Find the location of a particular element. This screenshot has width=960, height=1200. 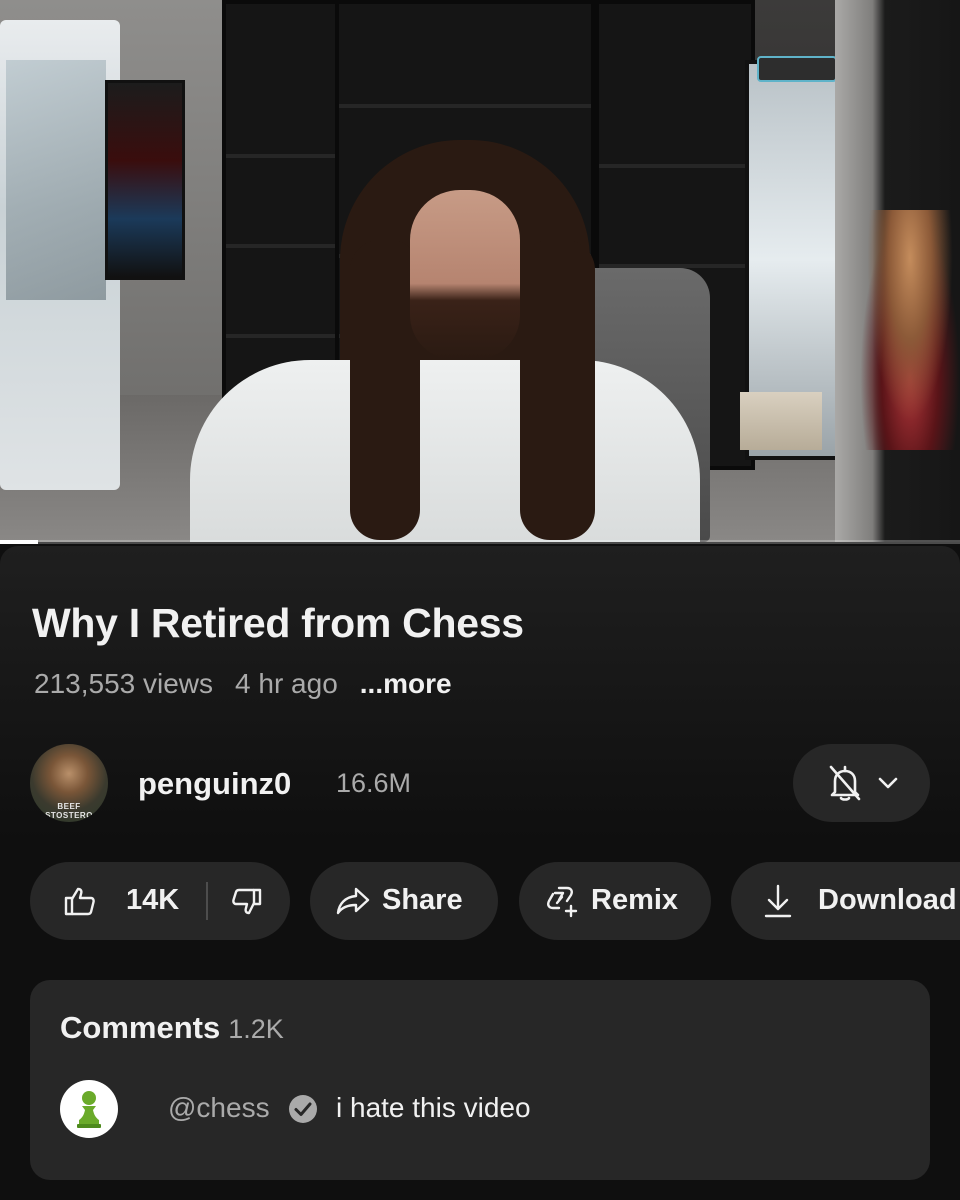

top-comment: @chess i hate this video is located at coordinates (480, 1109).